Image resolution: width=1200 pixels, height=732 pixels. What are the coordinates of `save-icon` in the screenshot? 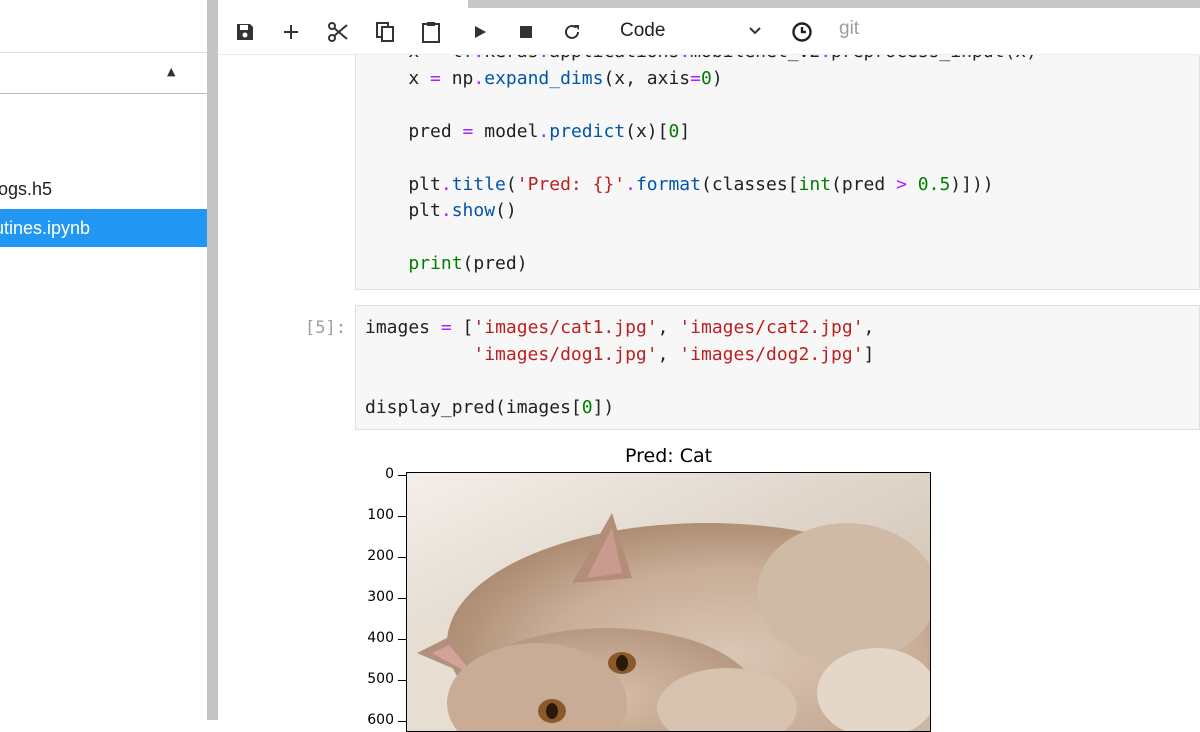 It's located at (245, 32).